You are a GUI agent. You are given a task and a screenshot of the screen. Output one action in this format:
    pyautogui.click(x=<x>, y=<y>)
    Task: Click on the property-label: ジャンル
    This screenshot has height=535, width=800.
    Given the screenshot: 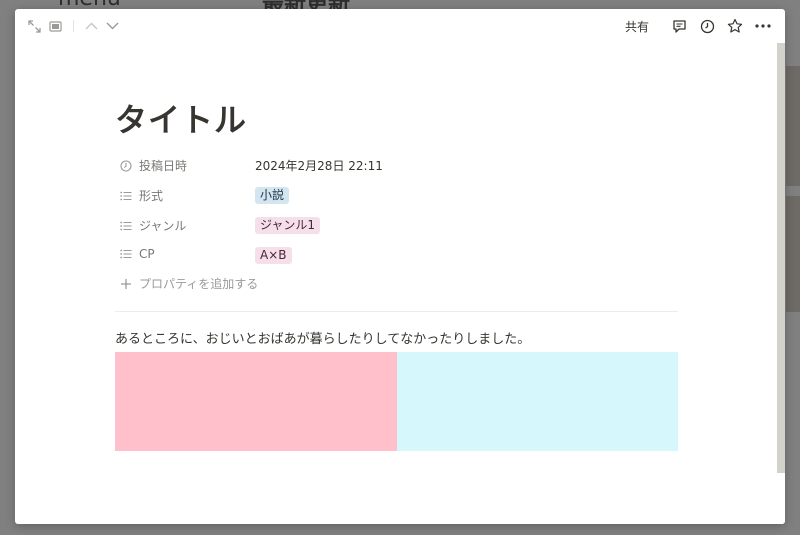 What is the action you would take?
    pyautogui.click(x=163, y=226)
    